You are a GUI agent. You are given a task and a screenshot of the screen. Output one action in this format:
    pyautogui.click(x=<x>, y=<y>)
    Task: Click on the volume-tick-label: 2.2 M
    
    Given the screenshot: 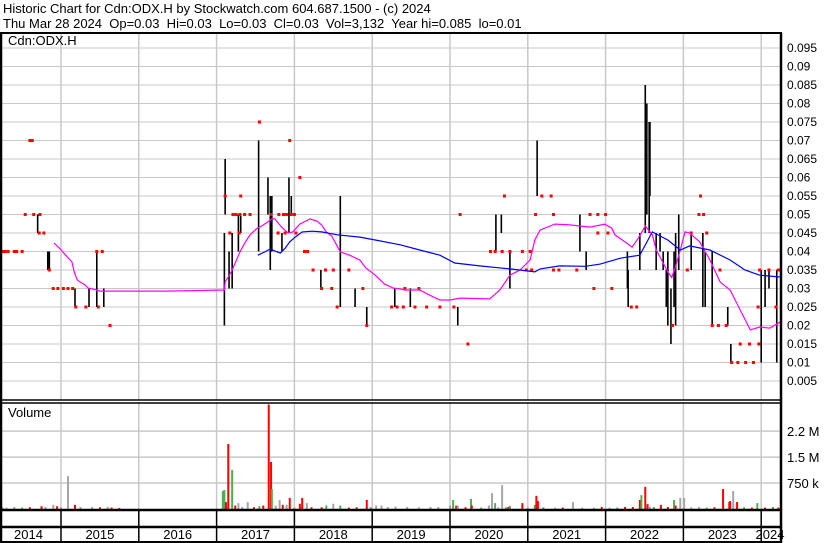 What is the action you would take?
    pyautogui.click(x=803, y=431)
    